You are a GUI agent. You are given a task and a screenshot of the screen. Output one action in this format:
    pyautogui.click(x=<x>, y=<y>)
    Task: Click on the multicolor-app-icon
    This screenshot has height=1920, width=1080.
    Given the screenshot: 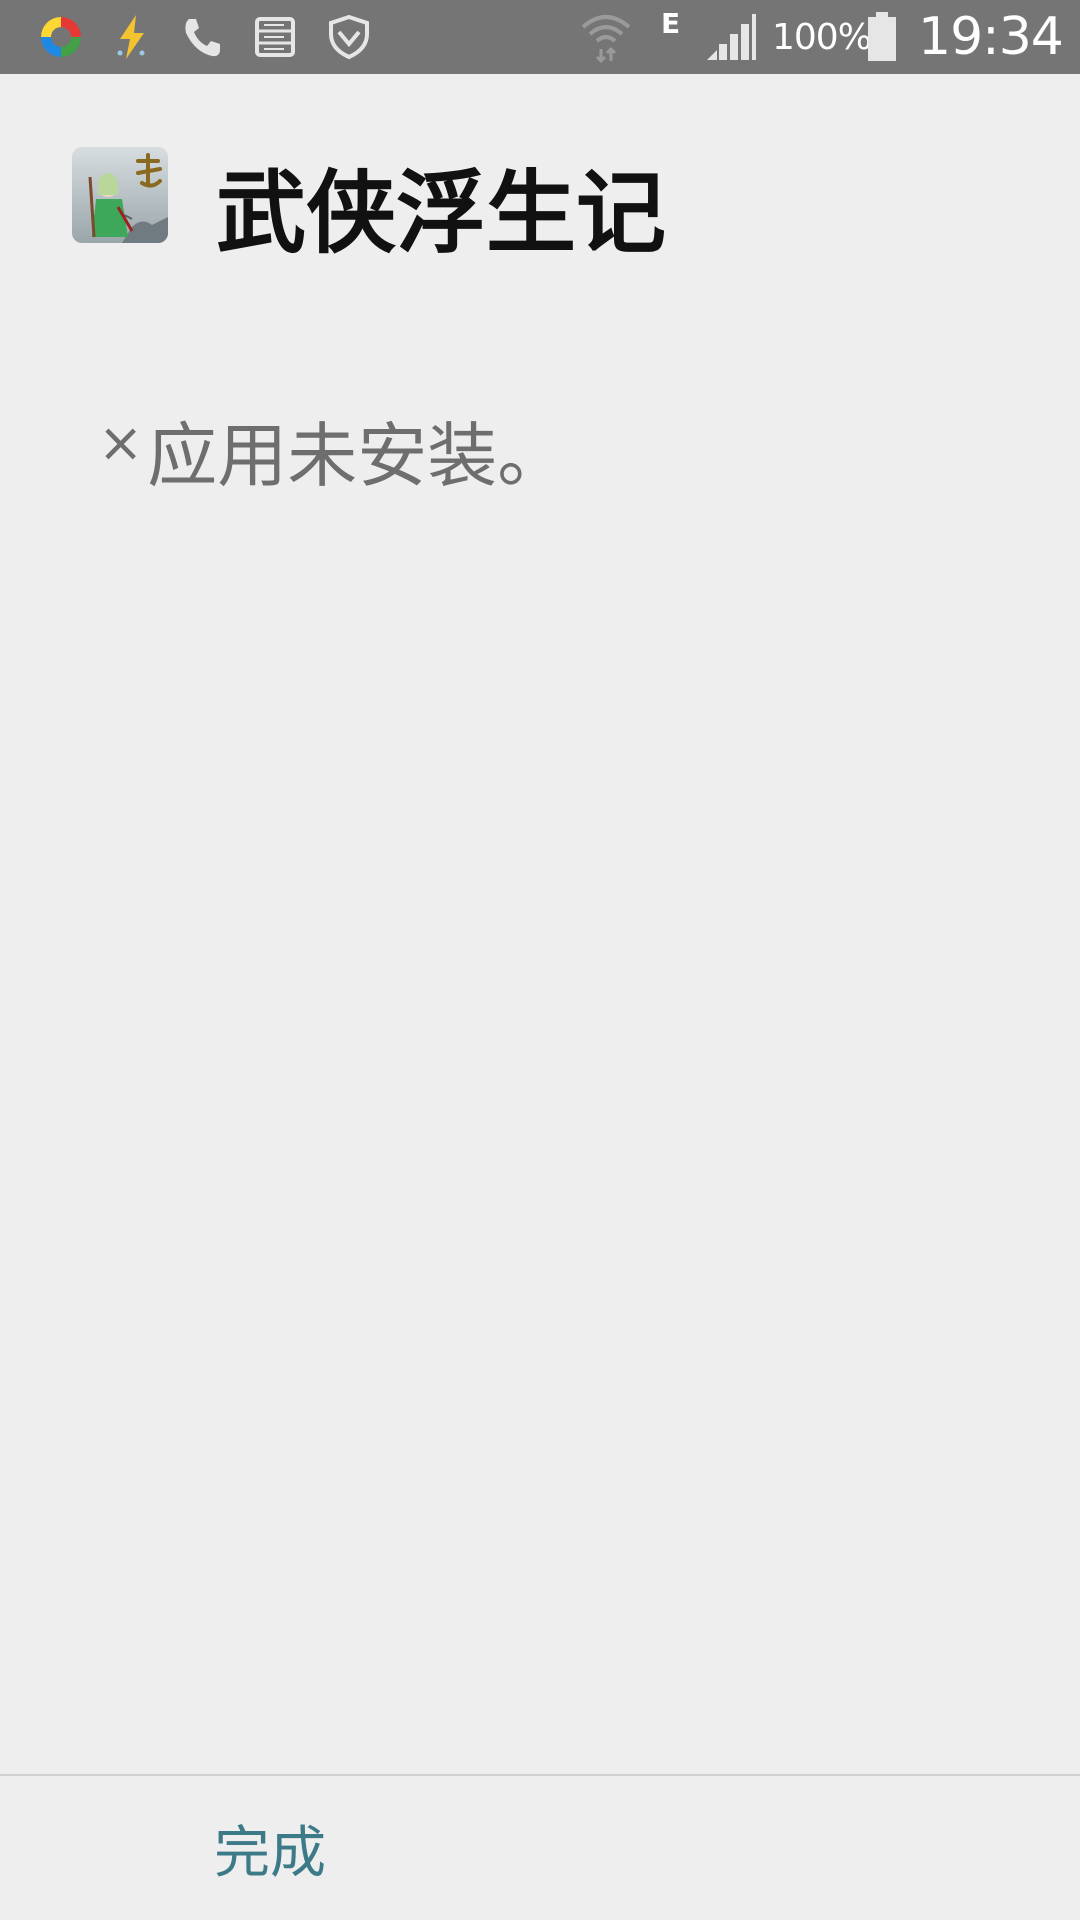 What is the action you would take?
    pyautogui.click(x=61, y=37)
    